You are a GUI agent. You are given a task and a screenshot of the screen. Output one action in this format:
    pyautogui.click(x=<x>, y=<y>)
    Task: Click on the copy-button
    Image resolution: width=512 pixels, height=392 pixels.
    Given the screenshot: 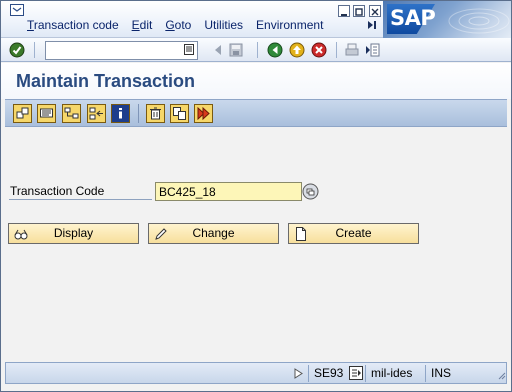 What is the action you would take?
    pyautogui.click(x=179, y=113)
    